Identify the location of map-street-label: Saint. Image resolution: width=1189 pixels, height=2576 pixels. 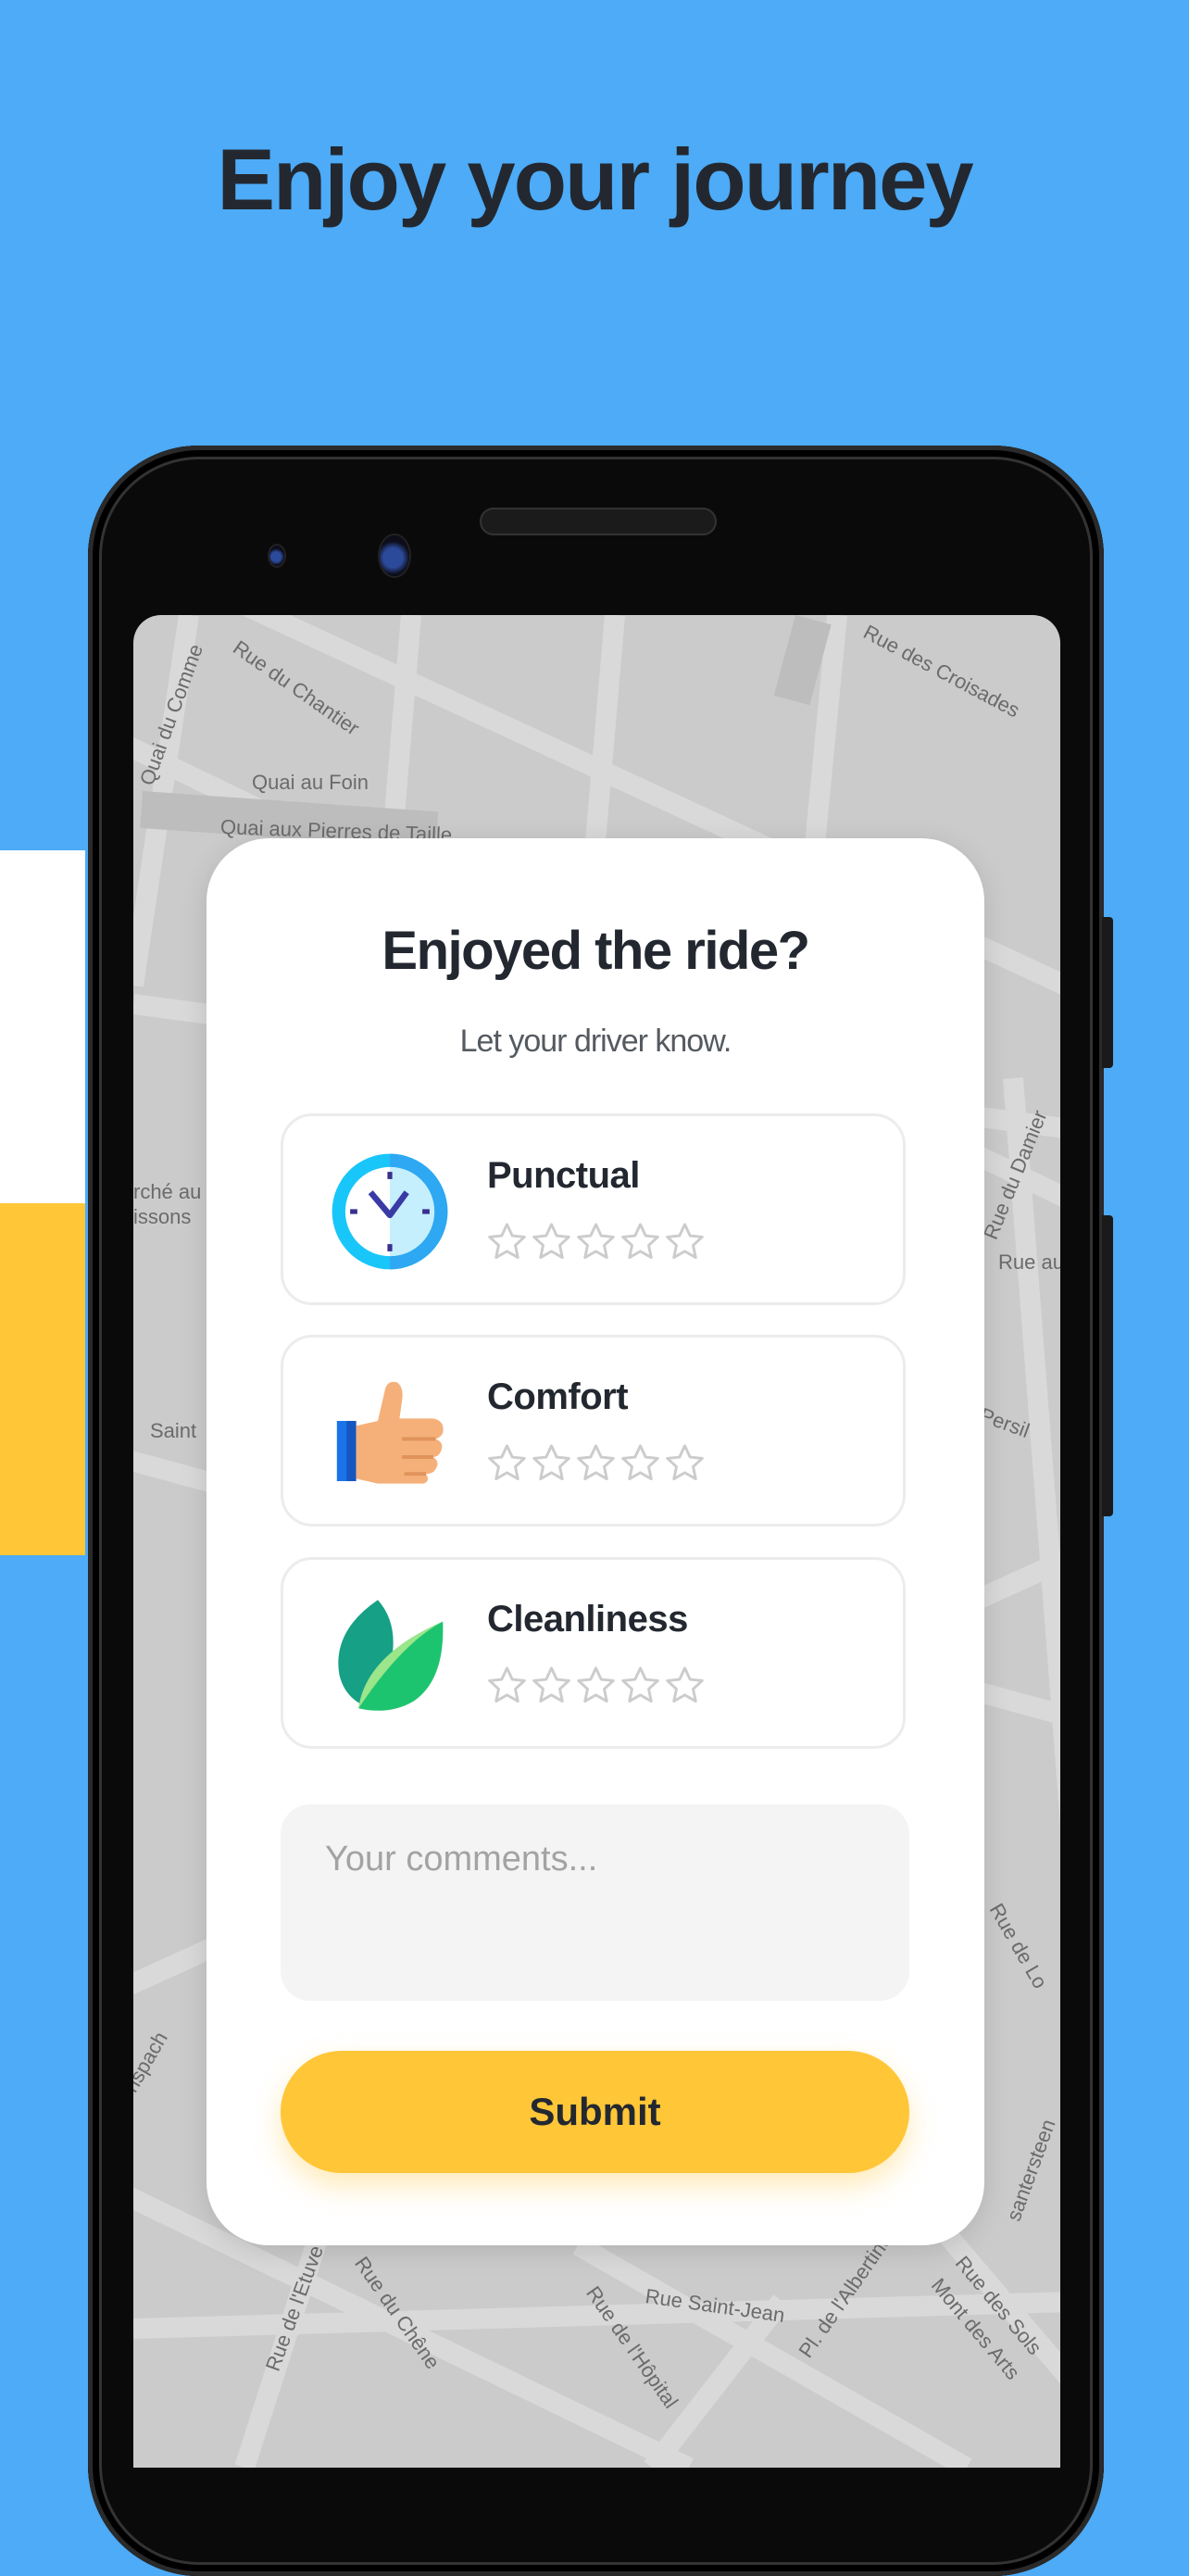
(173, 1430).